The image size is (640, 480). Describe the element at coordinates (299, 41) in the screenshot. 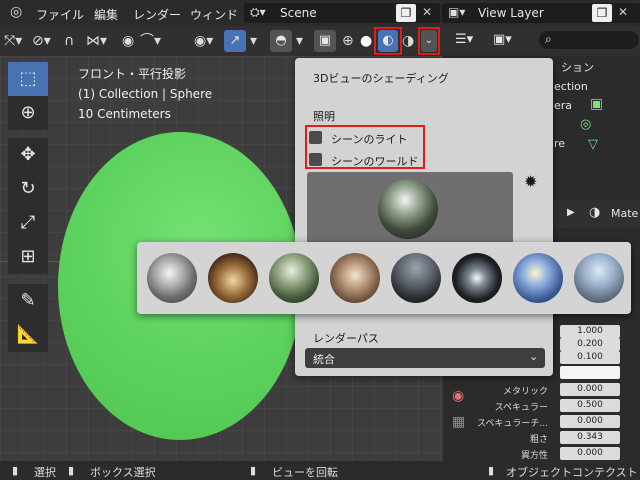

I see `overlays-dropdown-icon: ▾` at that location.